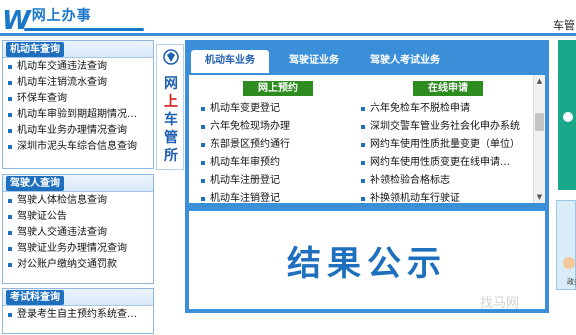 The image size is (576, 335). I want to click on vertical-title-text: 网 上 车 管 所, so click(171, 120).